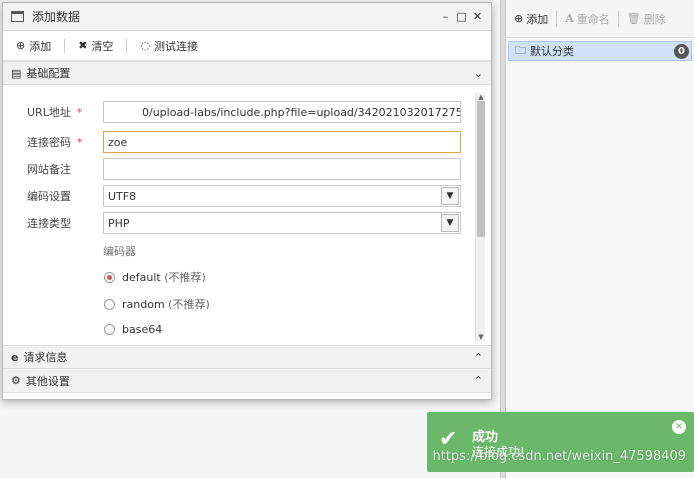  What do you see at coordinates (247, 381) in the screenshot?
I see `section-other-settings: ⚙ 其他设置 ⌃` at bounding box center [247, 381].